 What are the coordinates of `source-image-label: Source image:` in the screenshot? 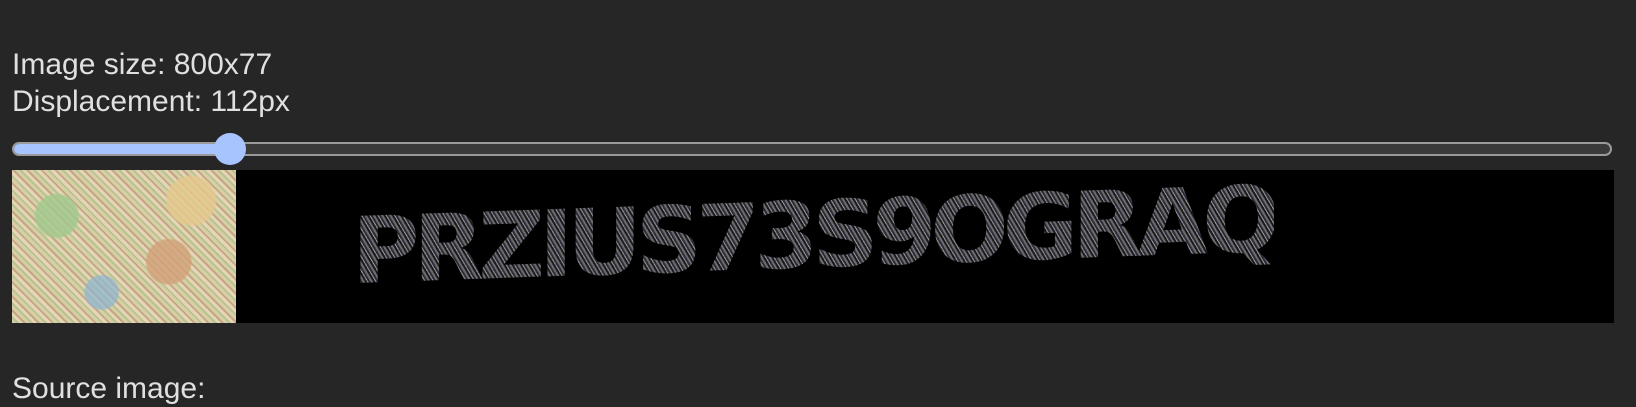 It's located at (109, 388).